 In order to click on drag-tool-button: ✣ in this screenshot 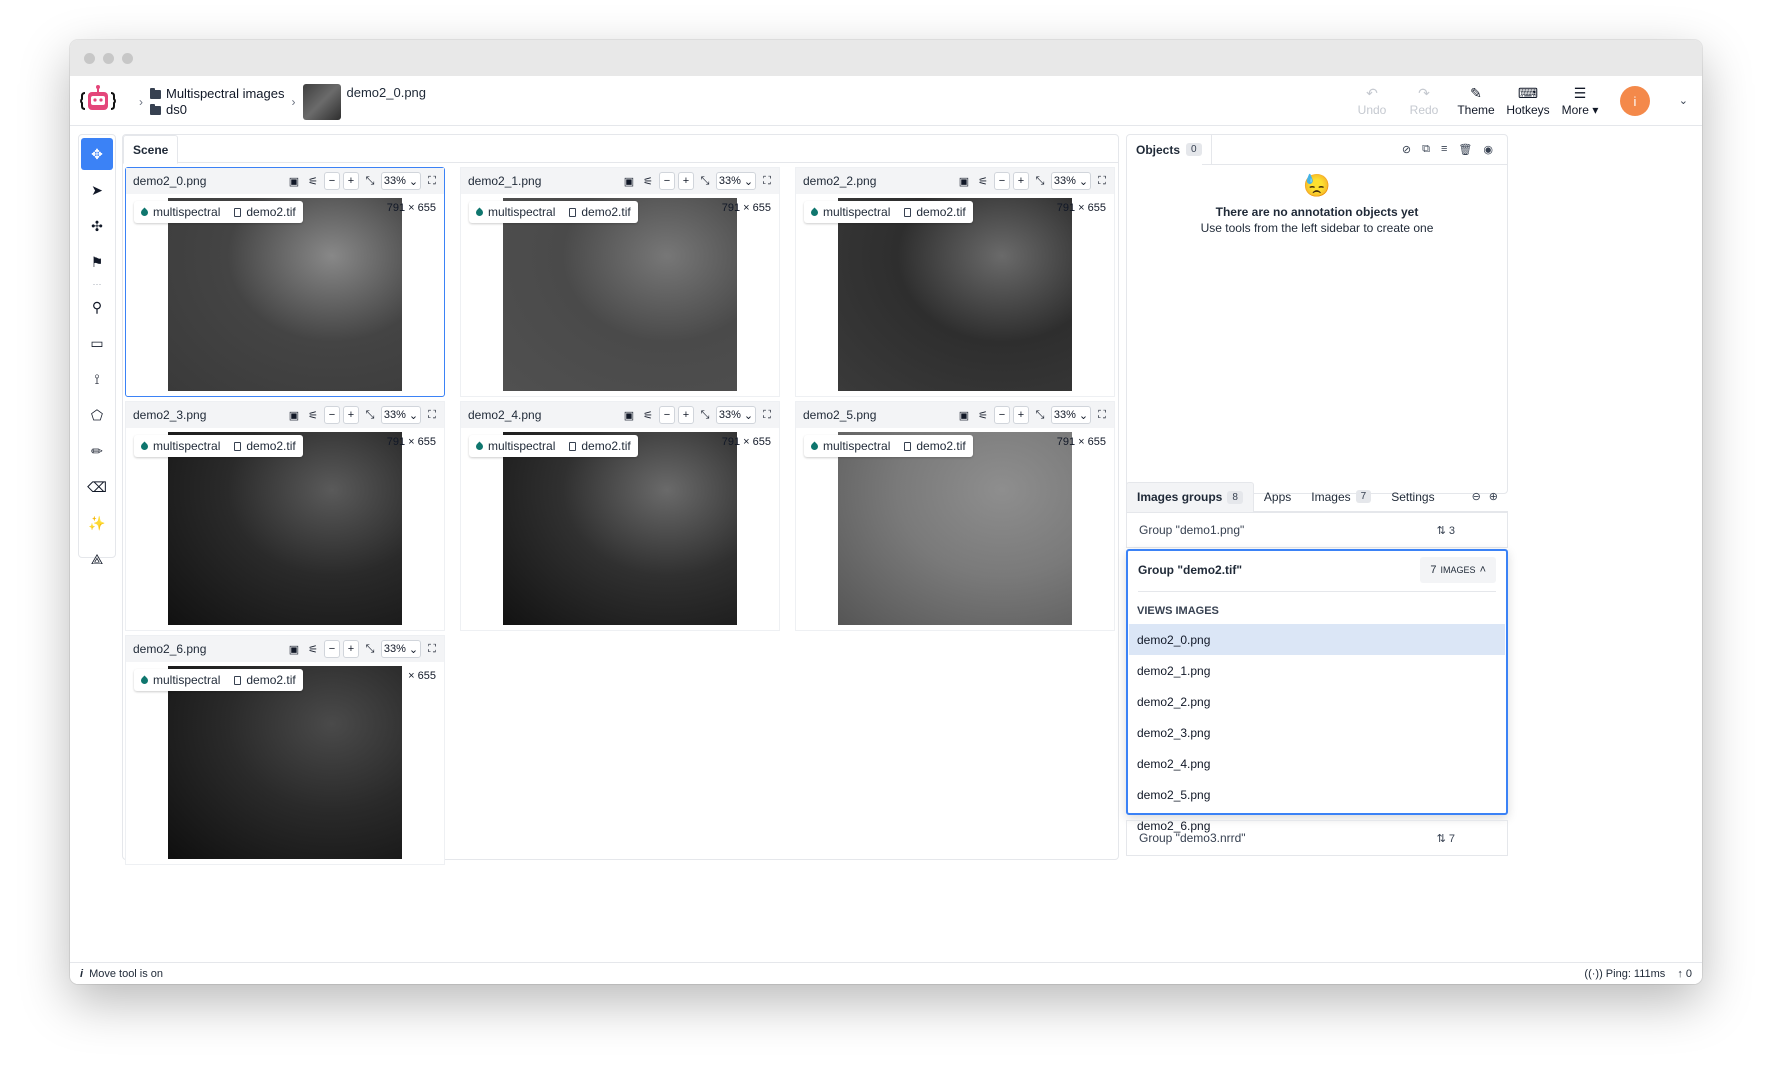, I will do `click(97, 226)`.